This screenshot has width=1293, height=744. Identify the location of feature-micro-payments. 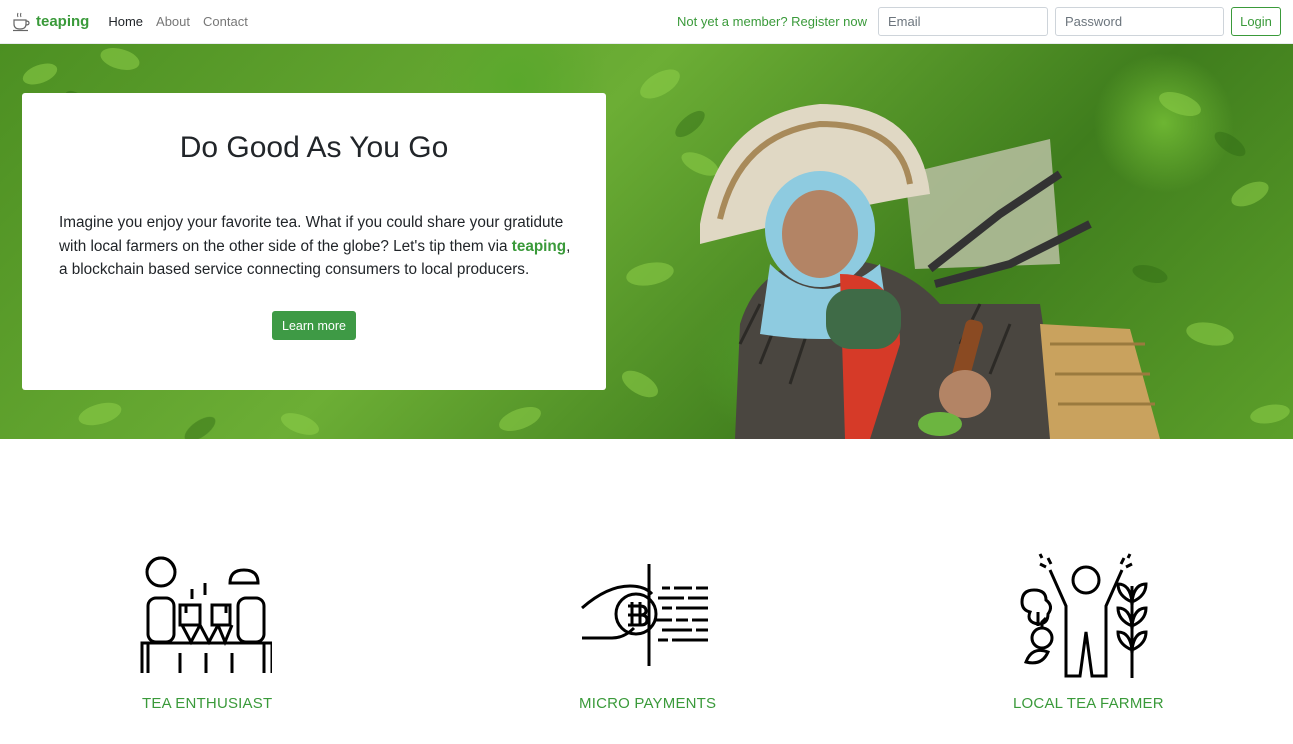
(646, 615).